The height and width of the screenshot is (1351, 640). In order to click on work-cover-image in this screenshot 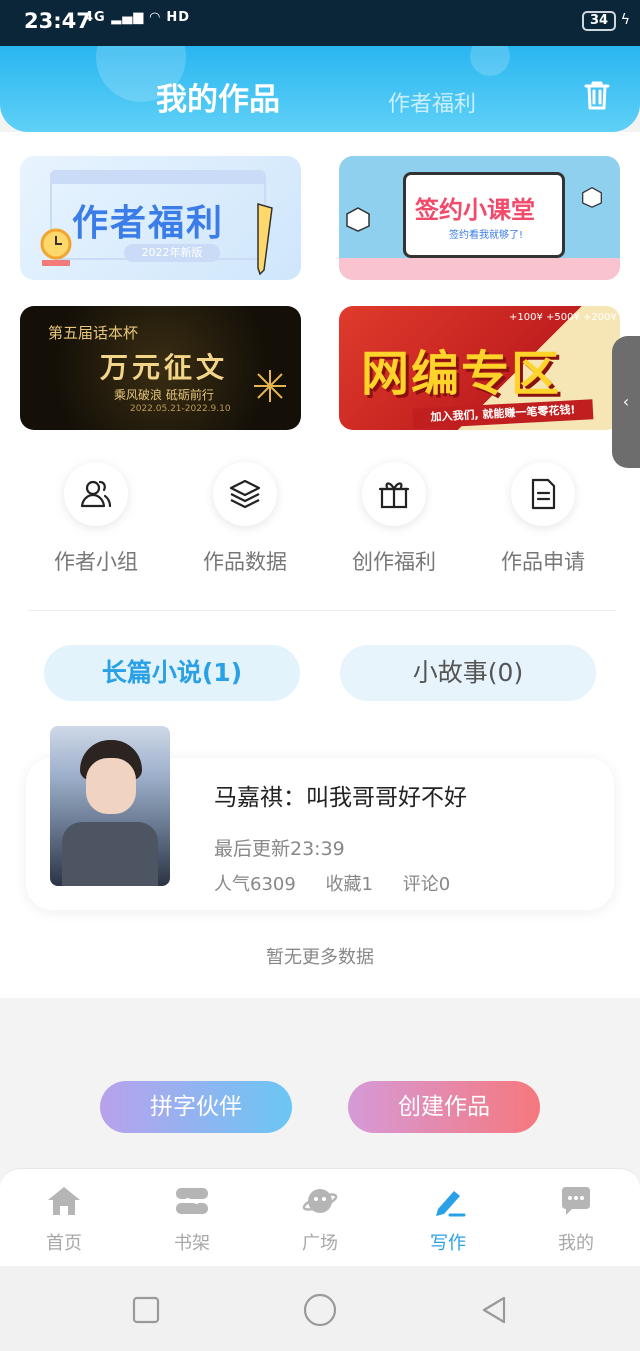, I will do `click(110, 806)`.